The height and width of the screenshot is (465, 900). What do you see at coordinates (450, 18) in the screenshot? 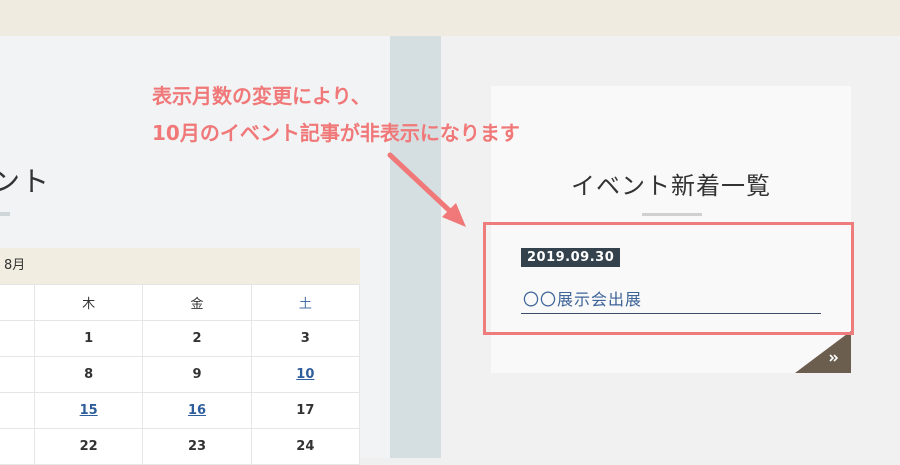
I see `top-header-bar` at bounding box center [450, 18].